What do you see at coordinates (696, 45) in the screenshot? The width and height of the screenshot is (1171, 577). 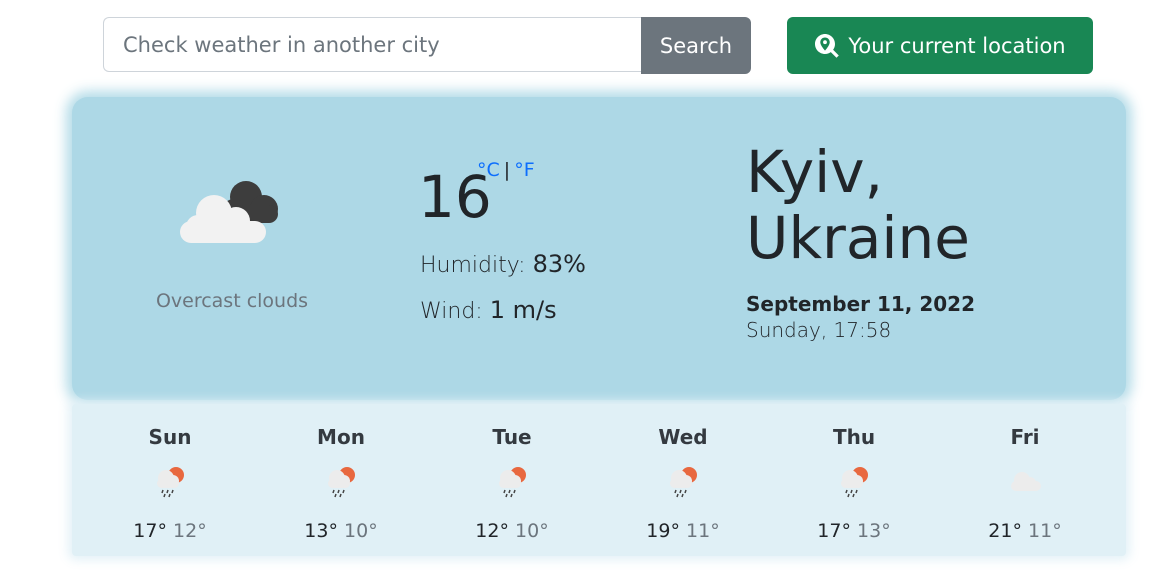 I see `search-button: Search` at bounding box center [696, 45].